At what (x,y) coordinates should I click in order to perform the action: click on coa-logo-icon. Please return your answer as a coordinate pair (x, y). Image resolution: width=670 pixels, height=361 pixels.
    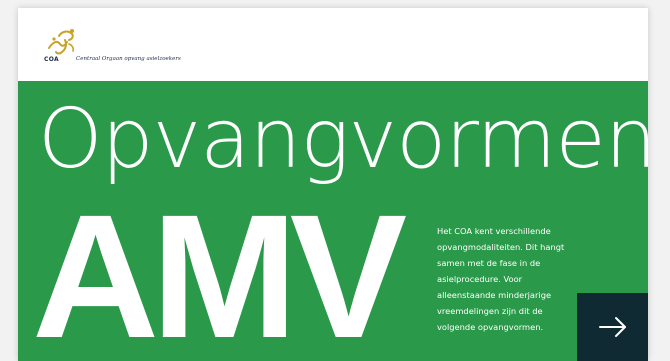
    Looking at the image, I should click on (61, 42).